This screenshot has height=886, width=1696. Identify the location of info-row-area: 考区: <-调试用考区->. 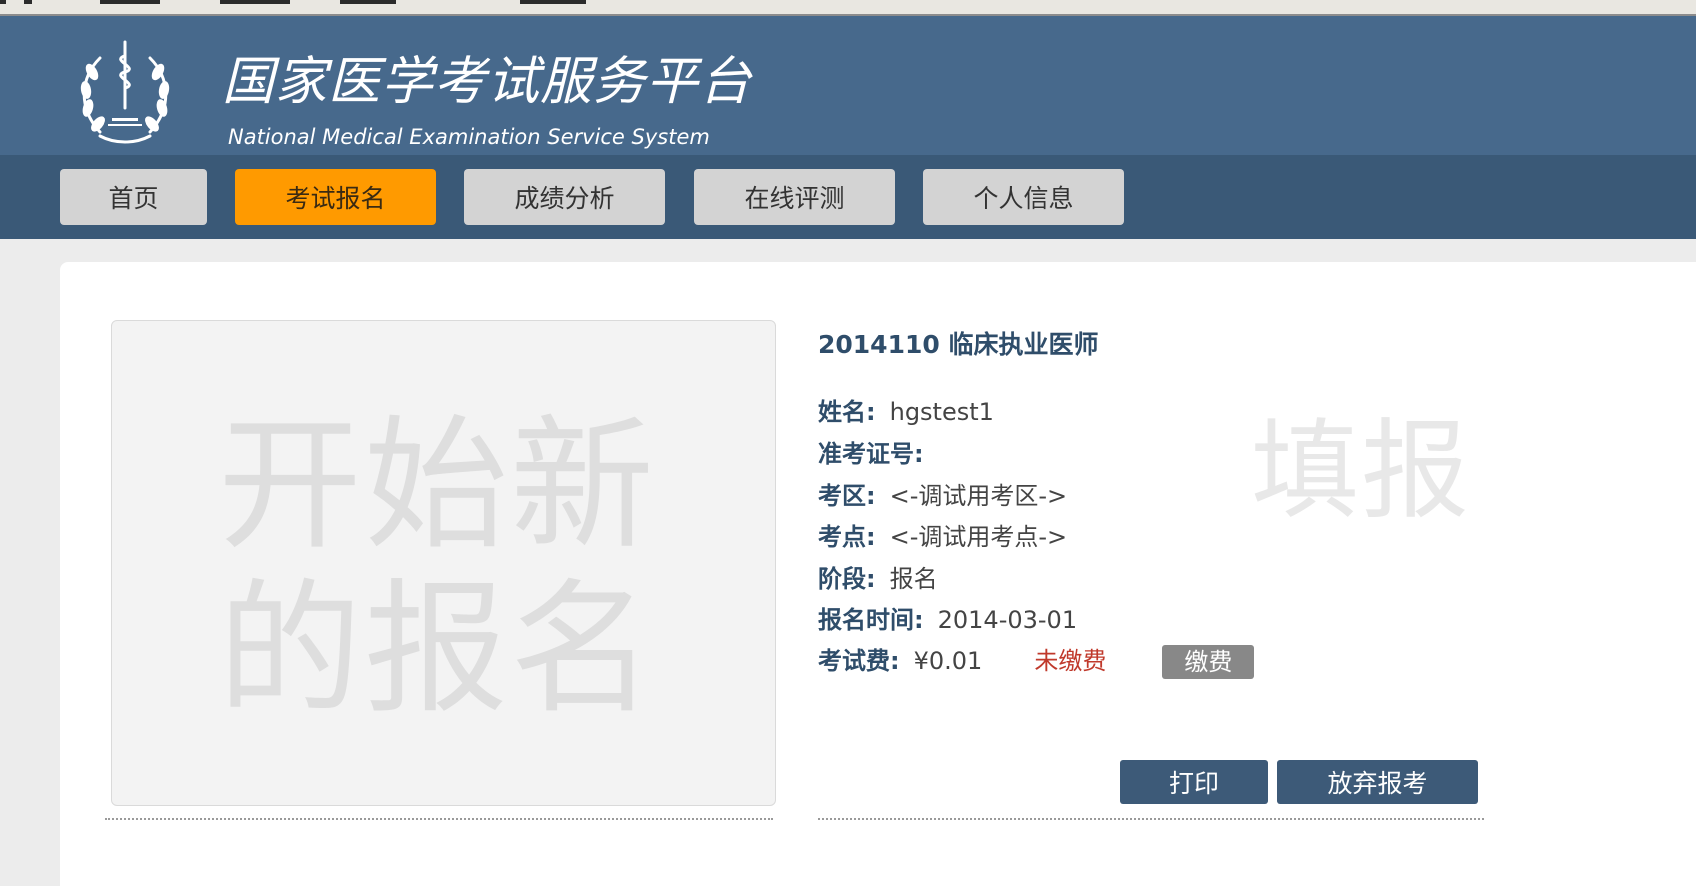
(942, 496).